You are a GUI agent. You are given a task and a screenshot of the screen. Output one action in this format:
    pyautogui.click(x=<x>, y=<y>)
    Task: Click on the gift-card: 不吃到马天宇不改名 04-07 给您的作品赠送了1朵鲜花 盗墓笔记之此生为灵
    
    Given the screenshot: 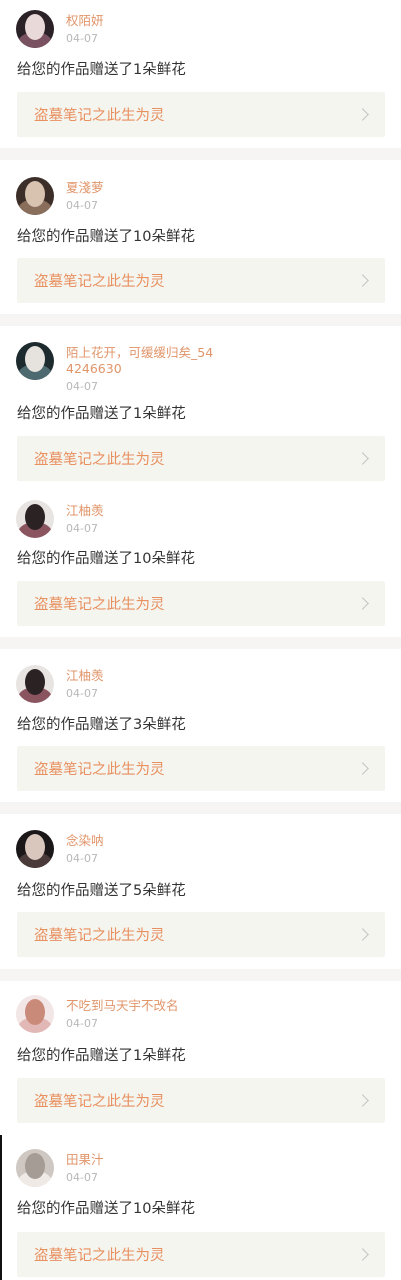 What is the action you would take?
    pyautogui.click(x=200, y=1058)
    